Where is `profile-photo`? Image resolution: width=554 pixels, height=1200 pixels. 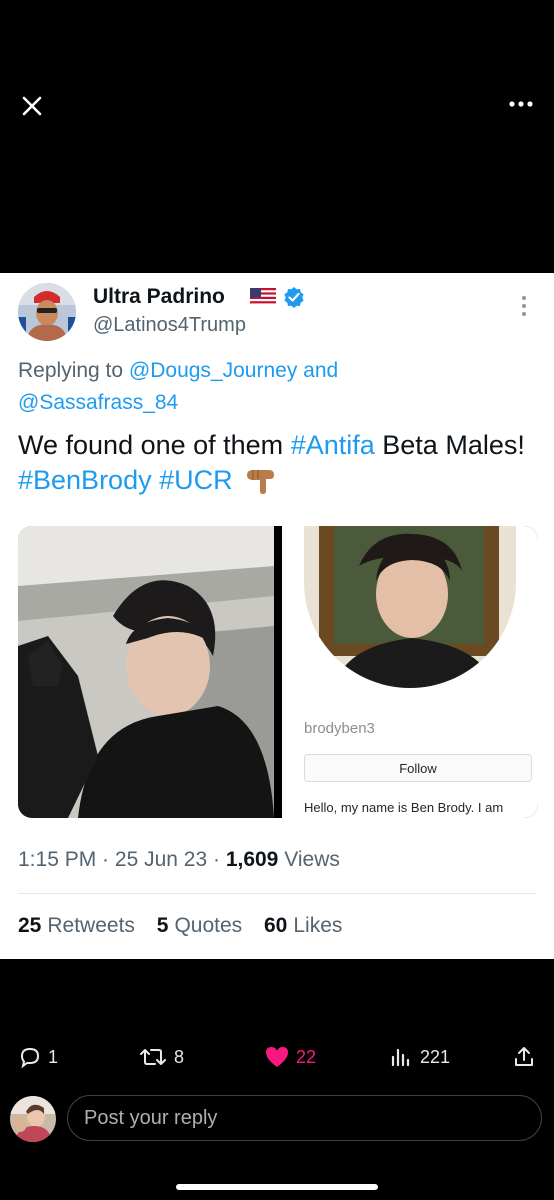 profile-photo is located at coordinates (410, 607).